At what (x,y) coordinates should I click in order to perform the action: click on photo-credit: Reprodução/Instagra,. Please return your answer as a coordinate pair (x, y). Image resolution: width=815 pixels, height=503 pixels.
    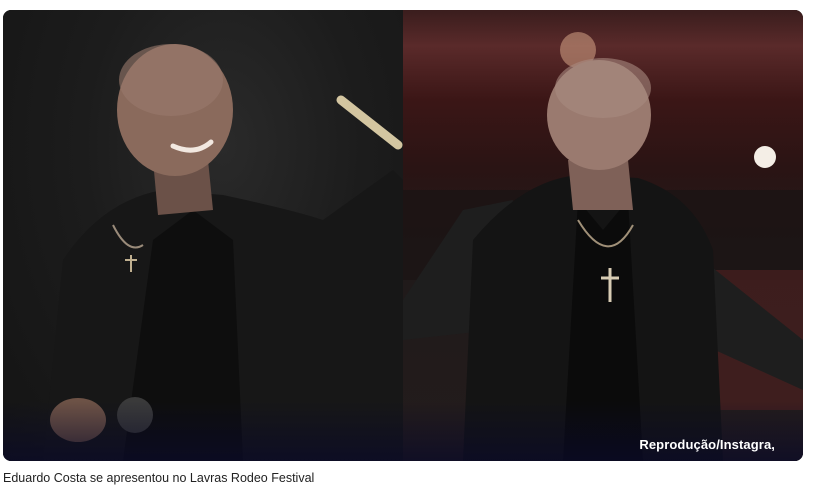
    Looking at the image, I should click on (707, 444).